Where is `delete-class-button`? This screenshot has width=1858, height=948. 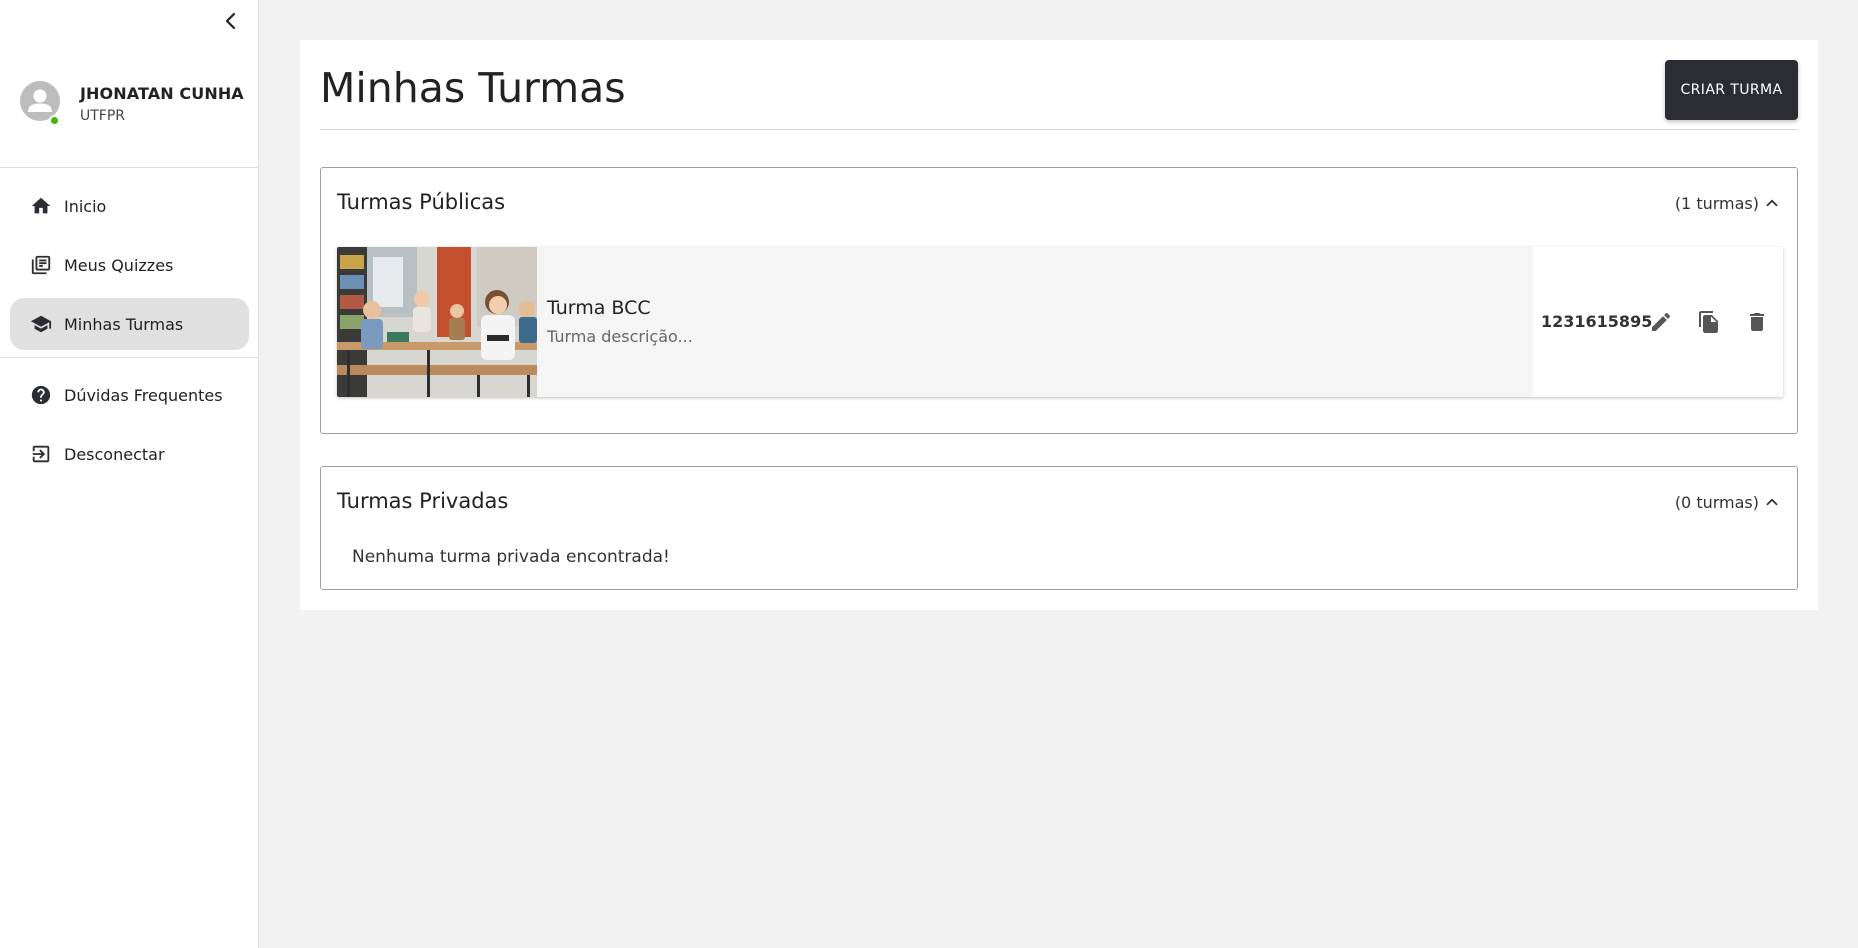 delete-class-button is located at coordinates (1757, 322).